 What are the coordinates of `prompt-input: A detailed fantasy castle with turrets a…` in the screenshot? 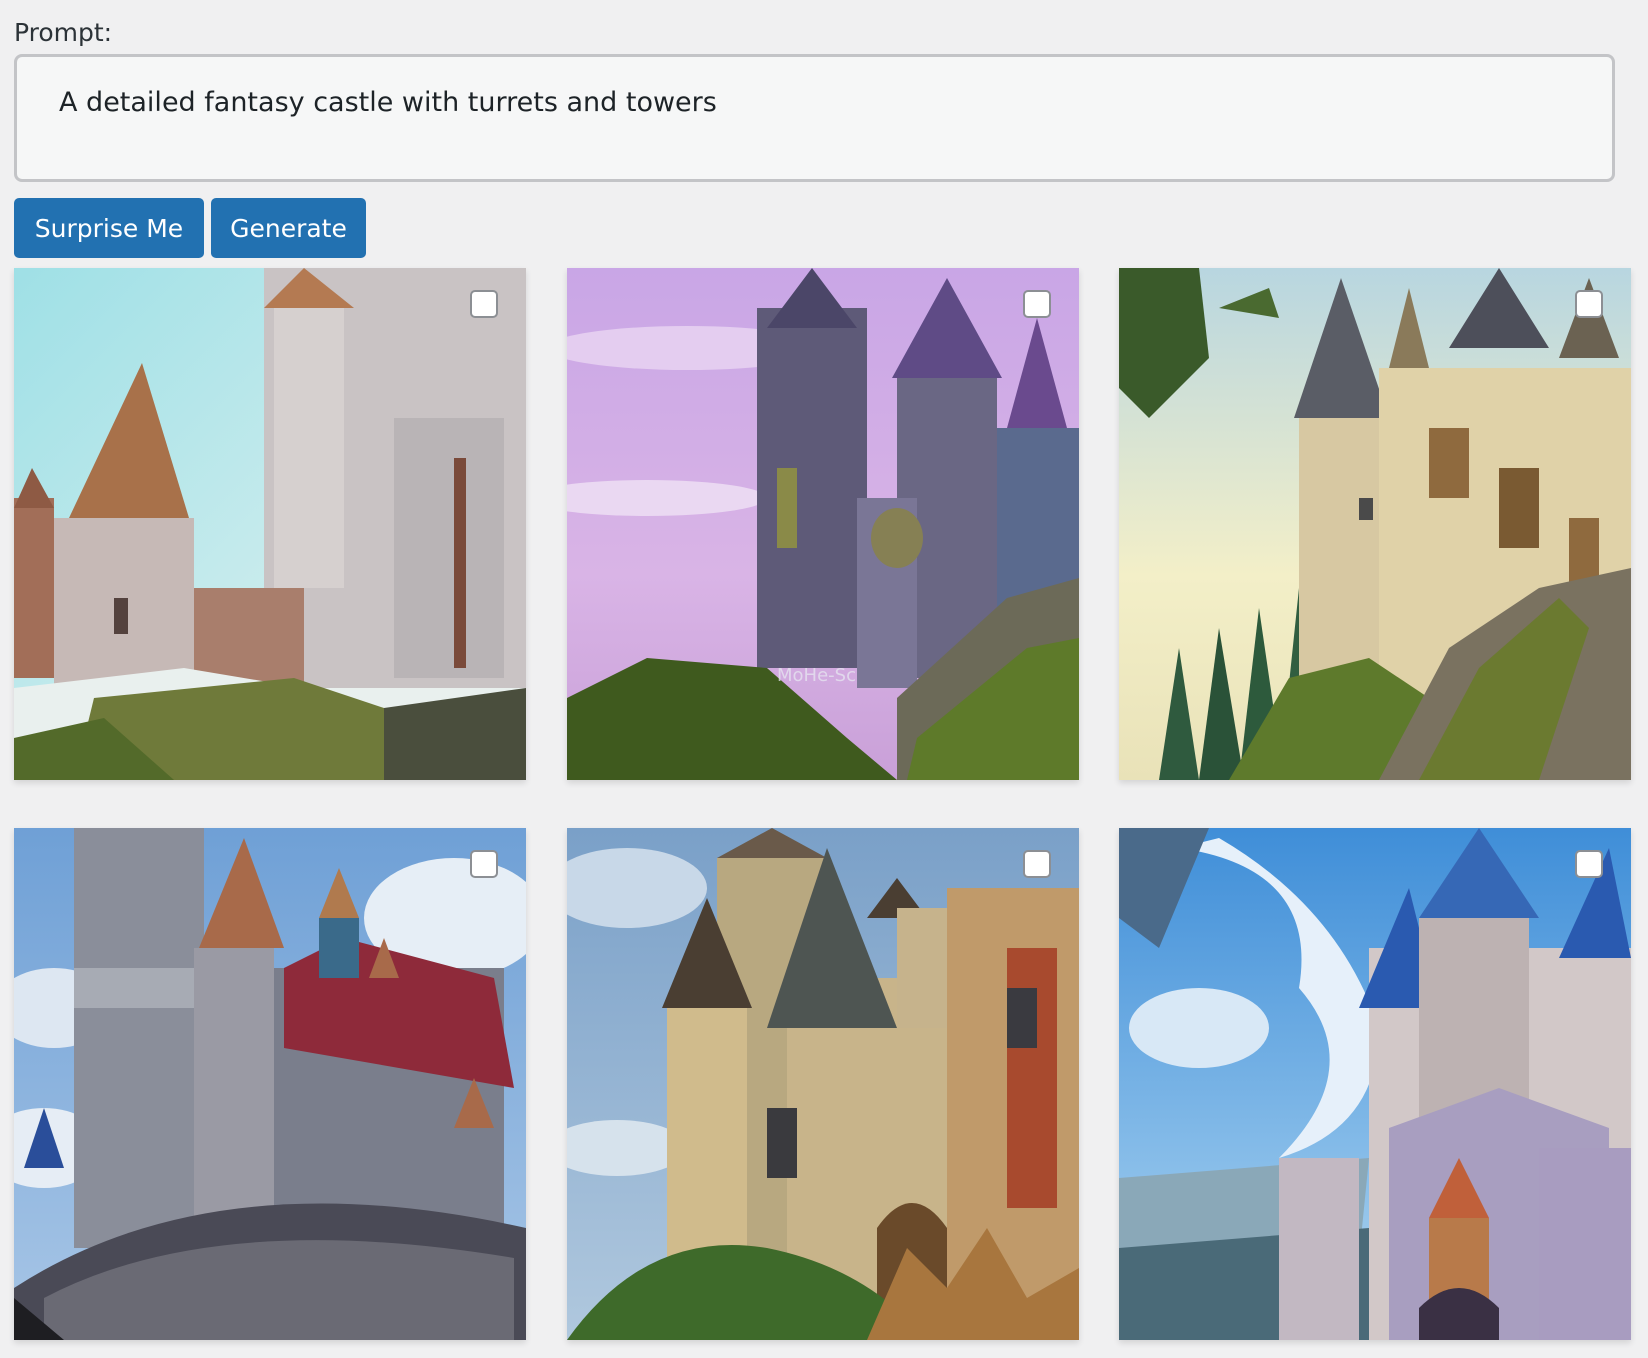 It's located at (814, 118).